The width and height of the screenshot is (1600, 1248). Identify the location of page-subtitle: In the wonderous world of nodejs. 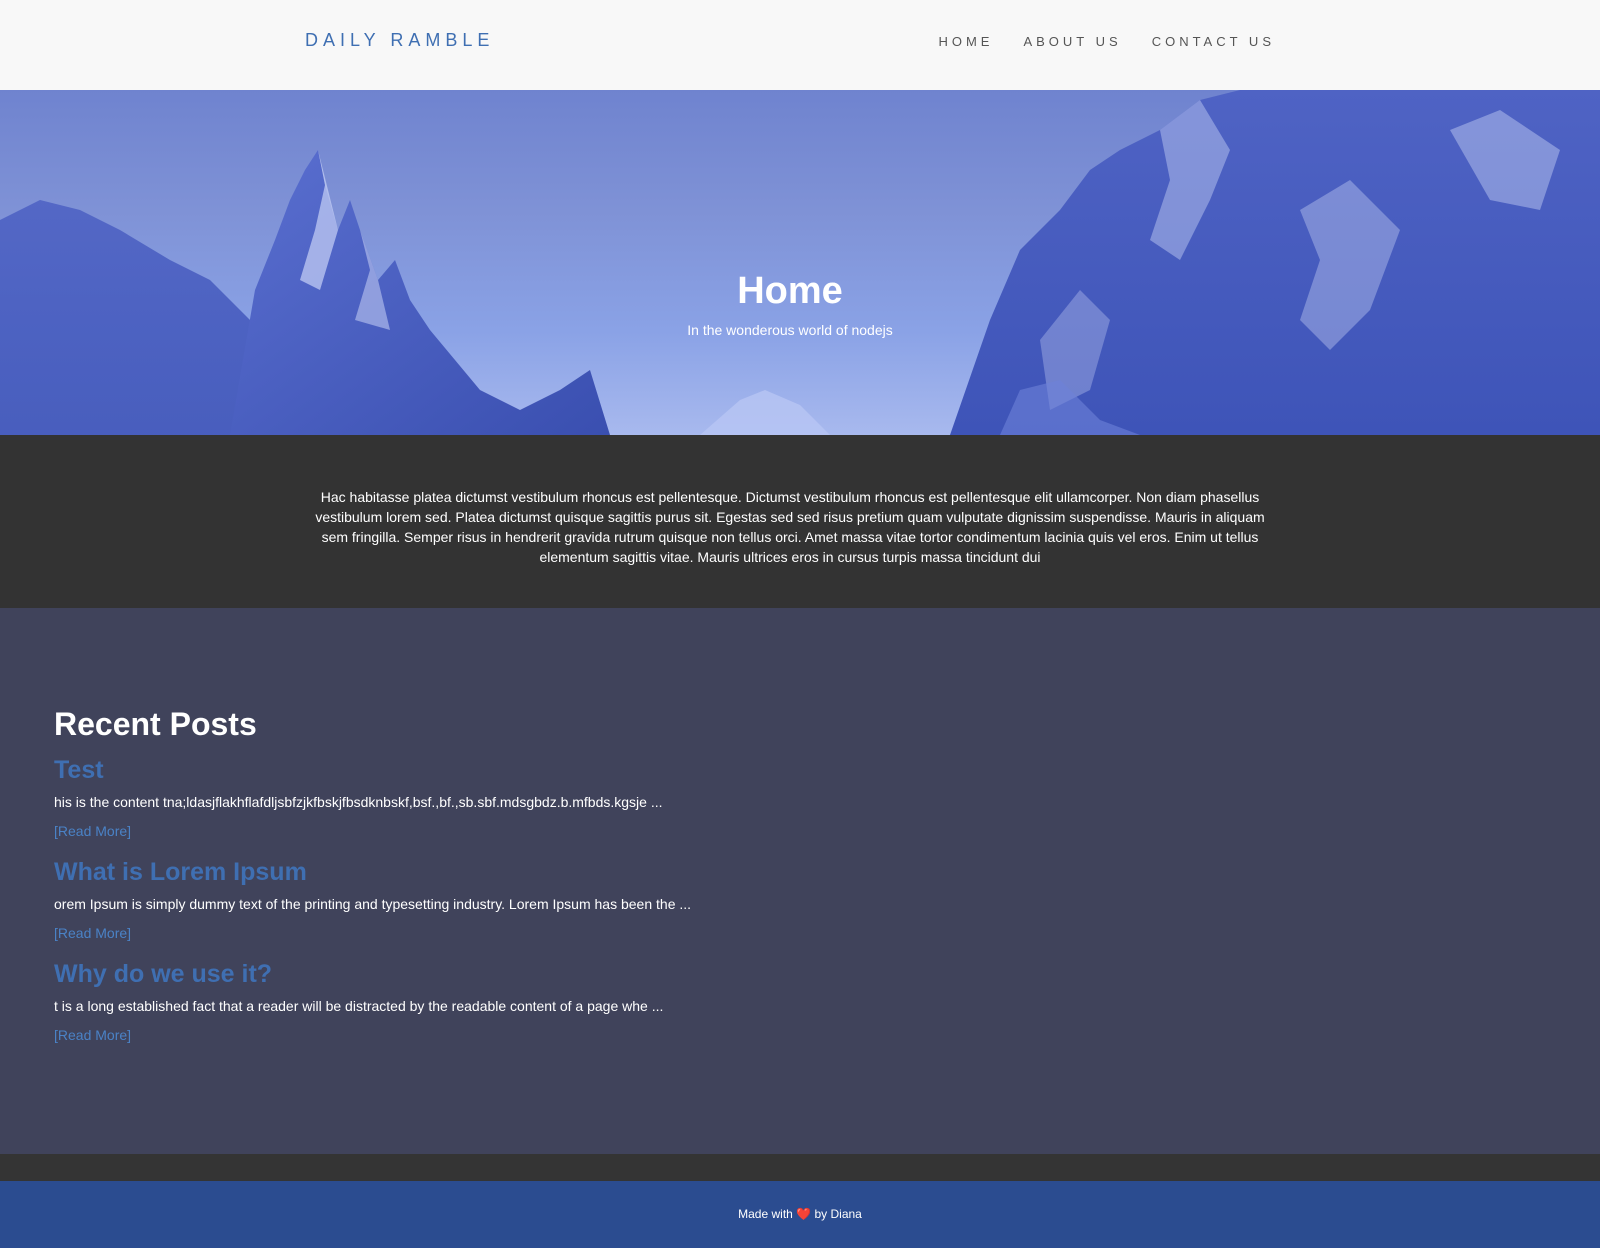
(790, 330).